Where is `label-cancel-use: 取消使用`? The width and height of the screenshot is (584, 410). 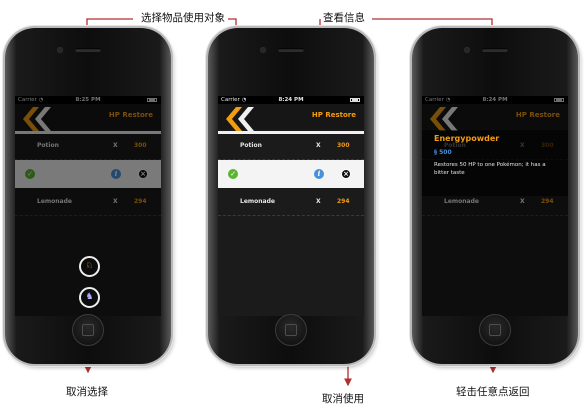
label-cancel-use: 取消使用 is located at coordinates (343, 399).